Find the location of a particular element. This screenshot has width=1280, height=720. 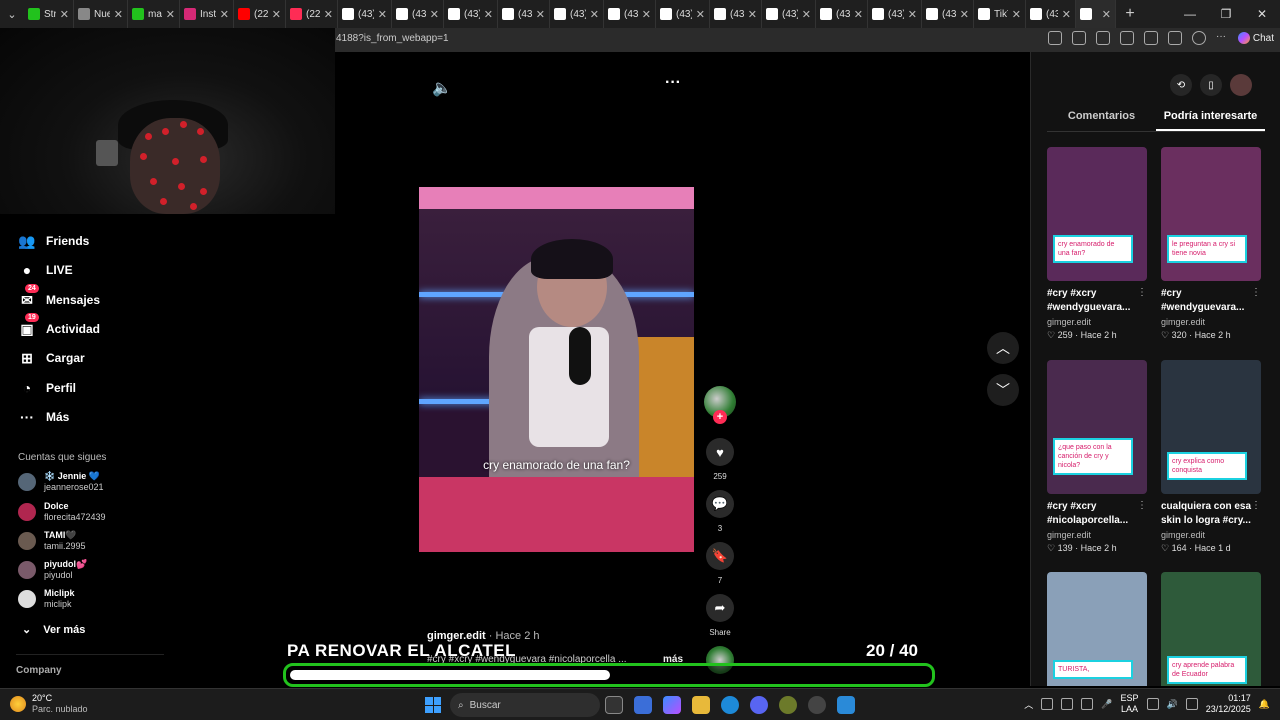

video-thumbnail: cry enamorado de una fan? is located at coordinates (1097, 214).